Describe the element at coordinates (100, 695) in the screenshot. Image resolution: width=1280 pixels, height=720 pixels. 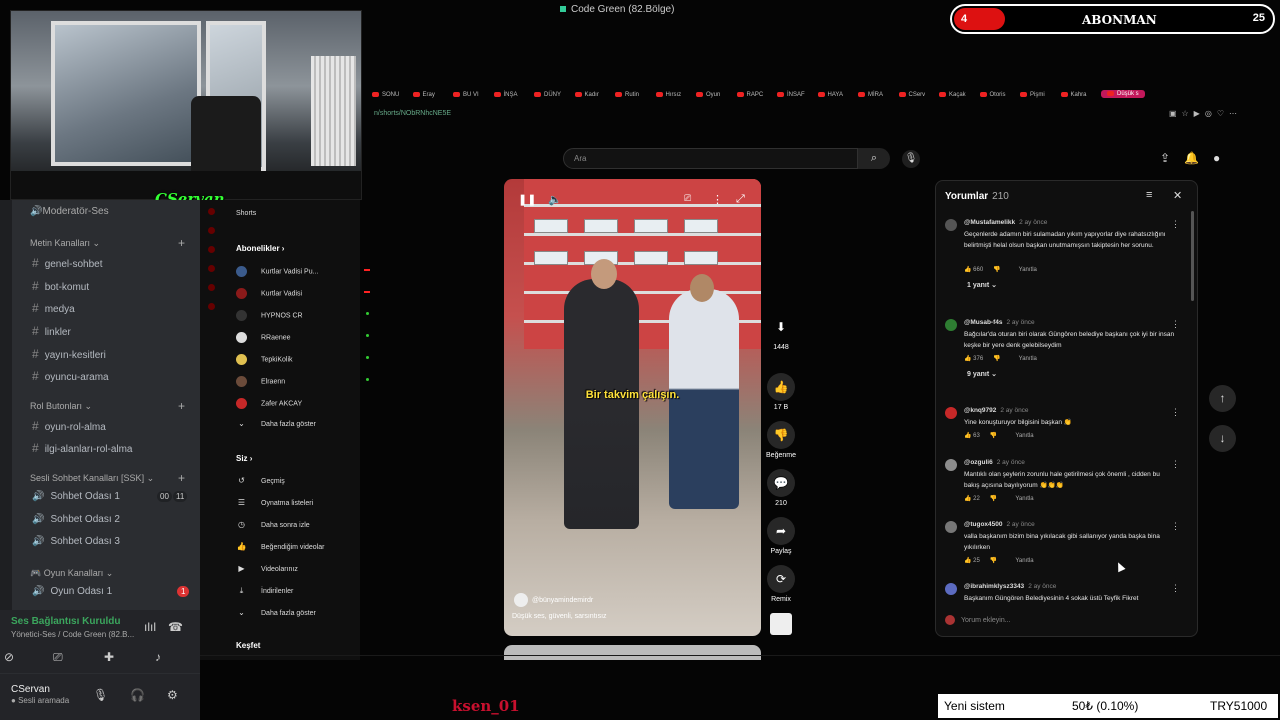
I see `microphone-icon: 🎙` at that location.